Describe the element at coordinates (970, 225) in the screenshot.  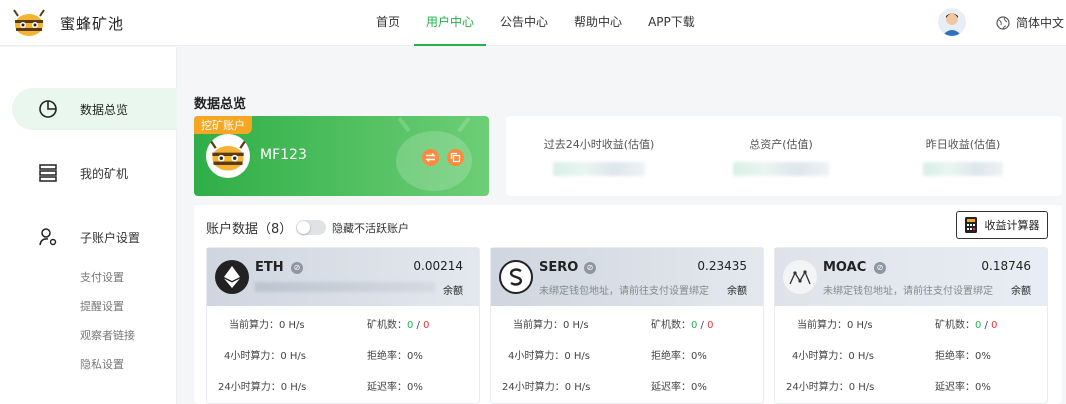
I see `calculator-icon` at that location.